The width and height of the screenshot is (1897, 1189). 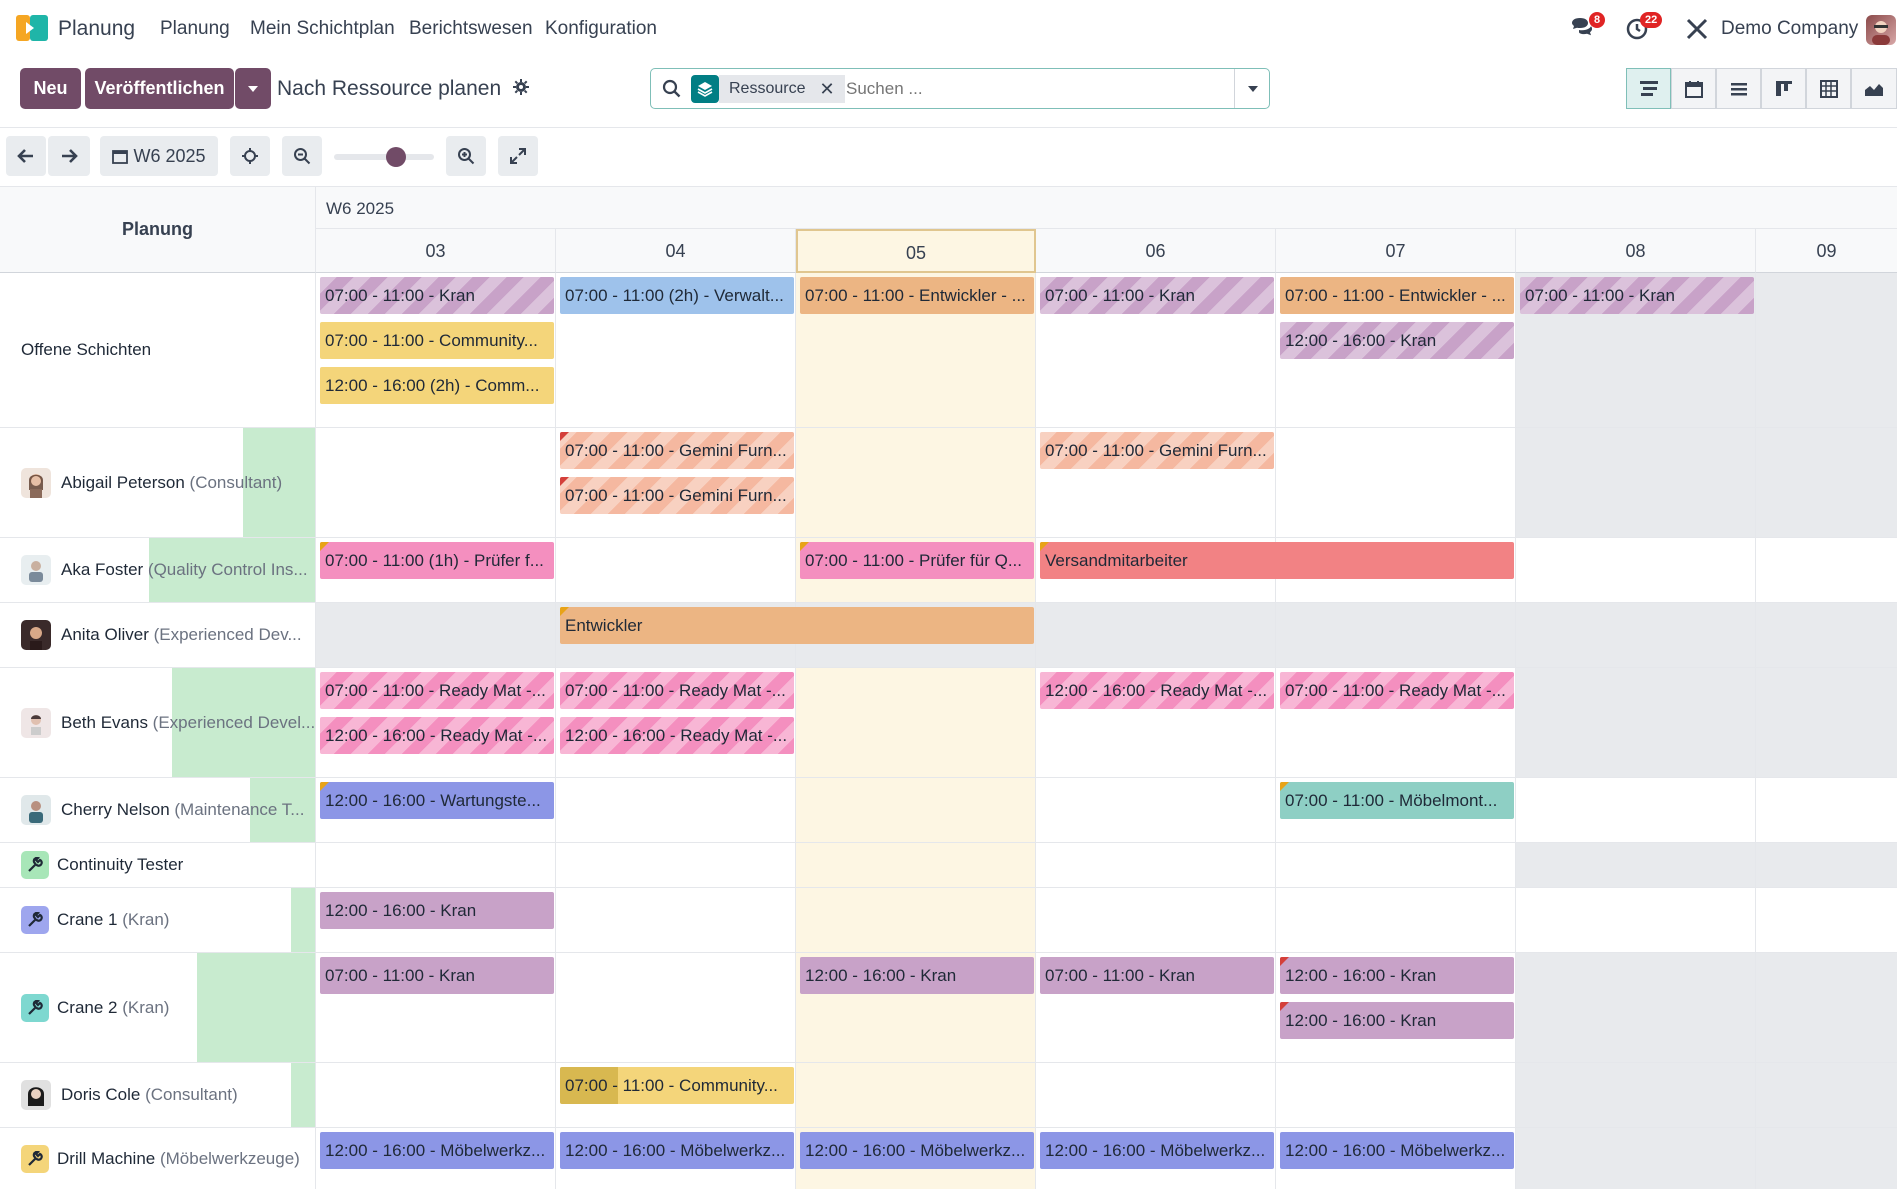 I want to click on search-input, so click(x=1006, y=89).